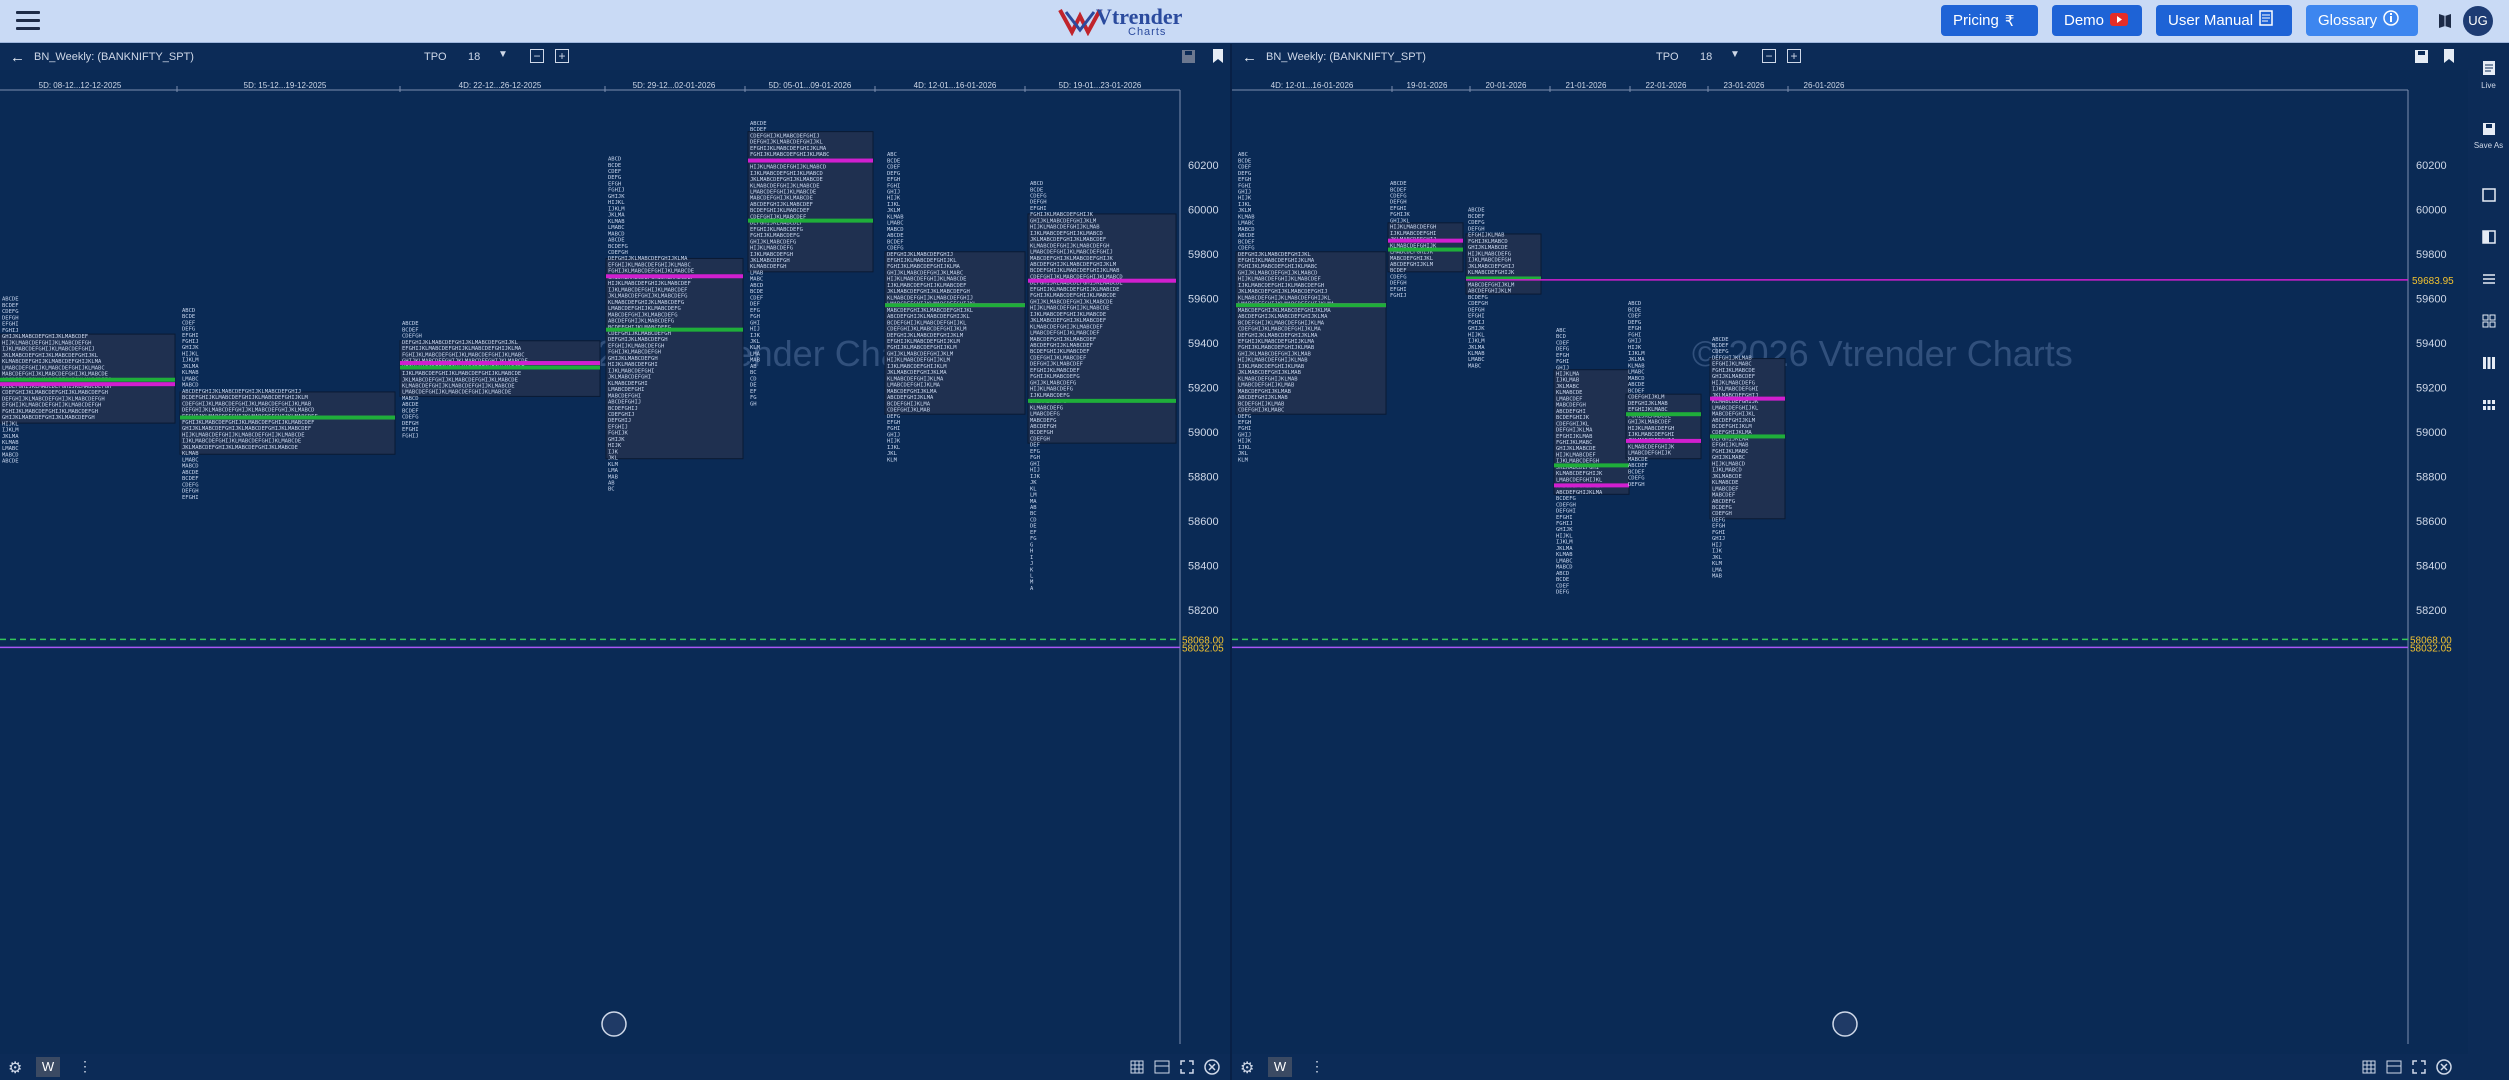 The height and width of the screenshot is (1080, 2509). I want to click on tpo-row: FG, so click(1033, 539).